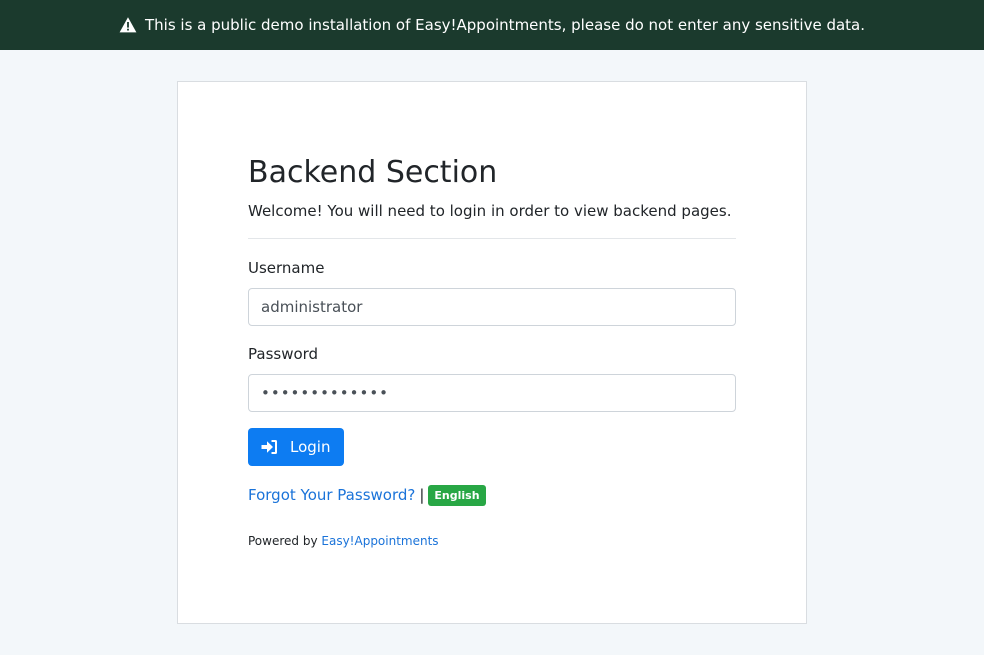  What do you see at coordinates (492, 541) in the screenshot?
I see `powered-by: Powered by Easy!Appointments` at bounding box center [492, 541].